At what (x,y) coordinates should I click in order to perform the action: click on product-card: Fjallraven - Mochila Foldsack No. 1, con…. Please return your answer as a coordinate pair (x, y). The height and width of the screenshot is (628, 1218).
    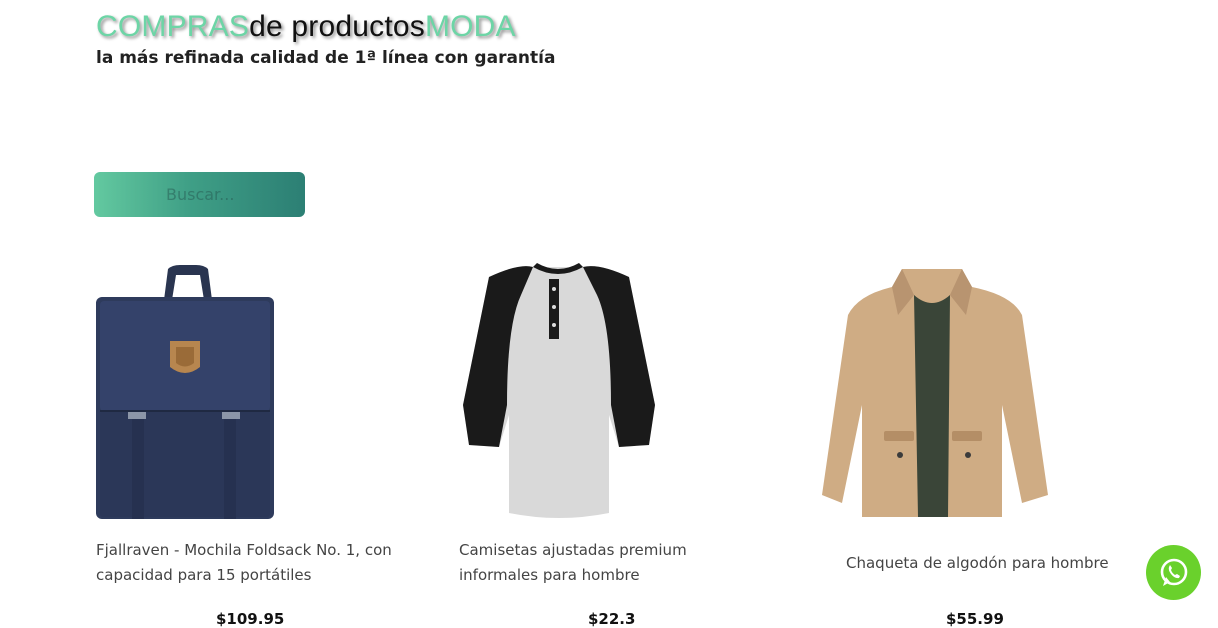
    Looking at the image, I should click on (246, 441).